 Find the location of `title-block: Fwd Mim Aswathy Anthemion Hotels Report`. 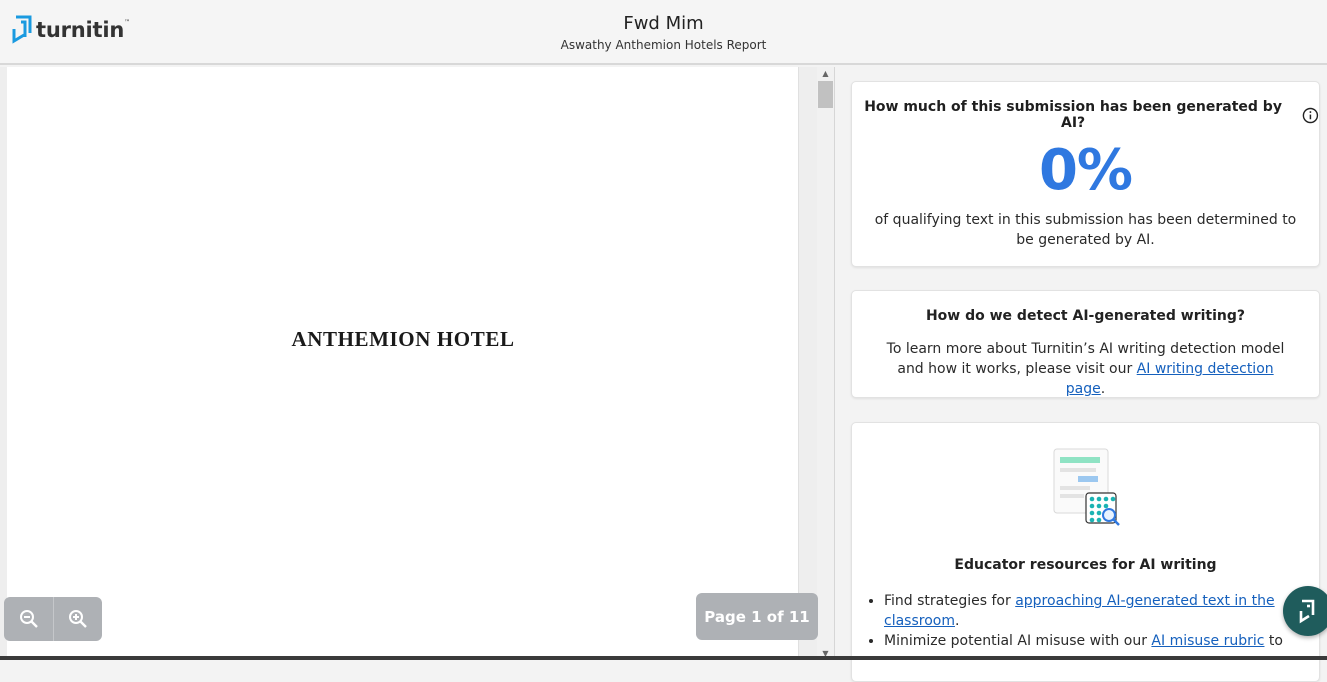

title-block: Fwd Mim Aswathy Anthemion Hotels Report is located at coordinates (663, 33).